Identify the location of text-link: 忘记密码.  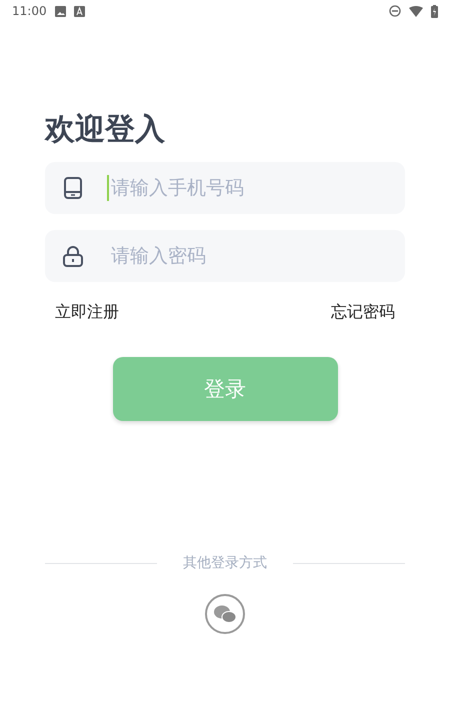
(363, 312).